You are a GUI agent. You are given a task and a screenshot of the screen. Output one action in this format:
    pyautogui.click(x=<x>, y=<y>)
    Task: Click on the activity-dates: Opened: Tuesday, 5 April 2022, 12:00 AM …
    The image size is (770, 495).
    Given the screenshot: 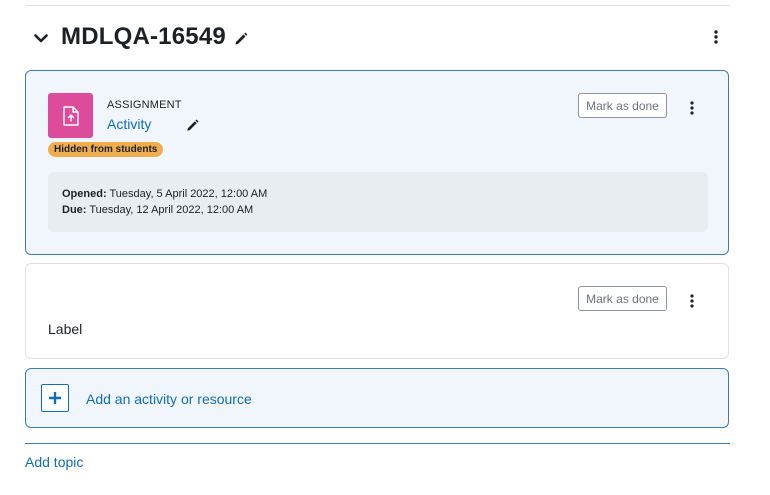 What is the action you would take?
    pyautogui.click(x=378, y=202)
    